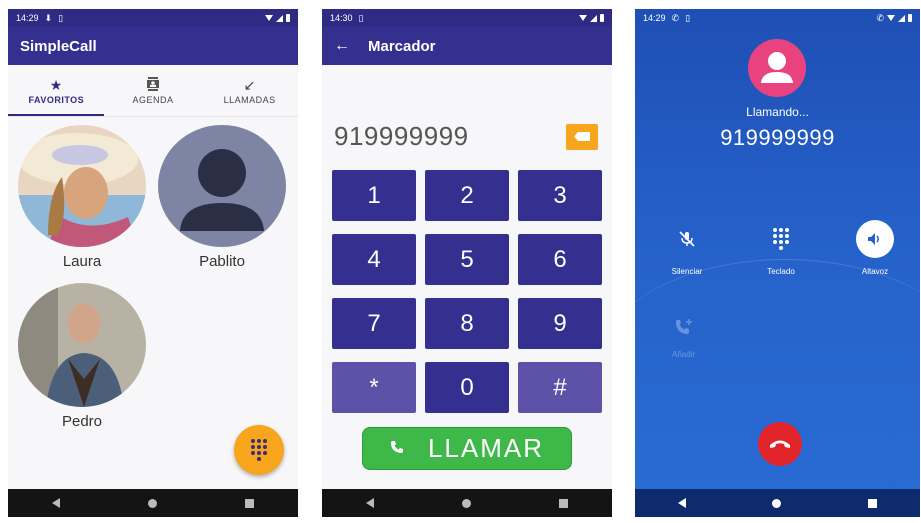 This screenshot has height=523, width=921. I want to click on phone-icon, so click(397, 448).